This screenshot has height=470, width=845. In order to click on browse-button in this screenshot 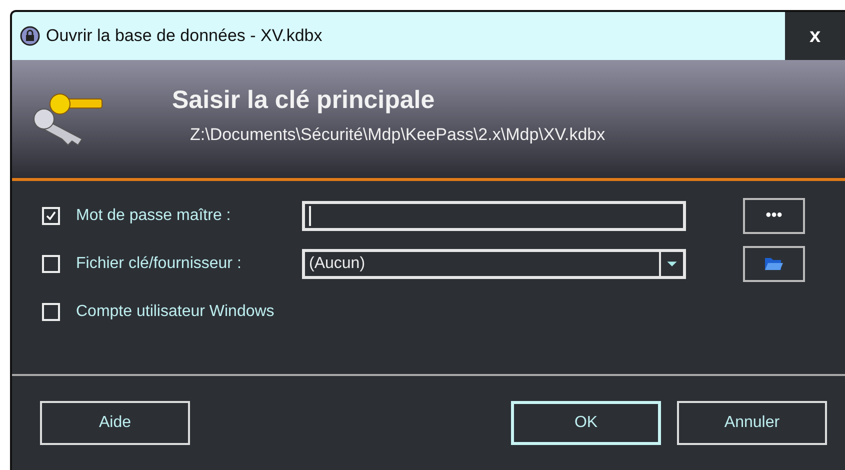, I will do `click(774, 264)`.